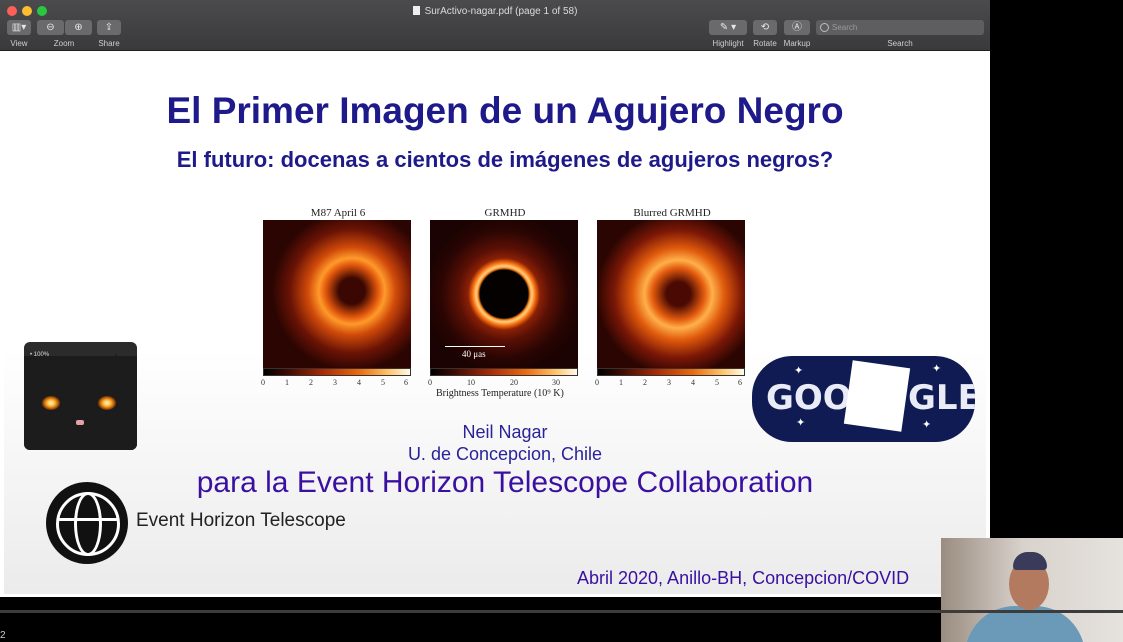 This screenshot has height=642, width=1123. Describe the element at coordinates (475, 346) in the screenshot. I see `scale-bar` at that location.